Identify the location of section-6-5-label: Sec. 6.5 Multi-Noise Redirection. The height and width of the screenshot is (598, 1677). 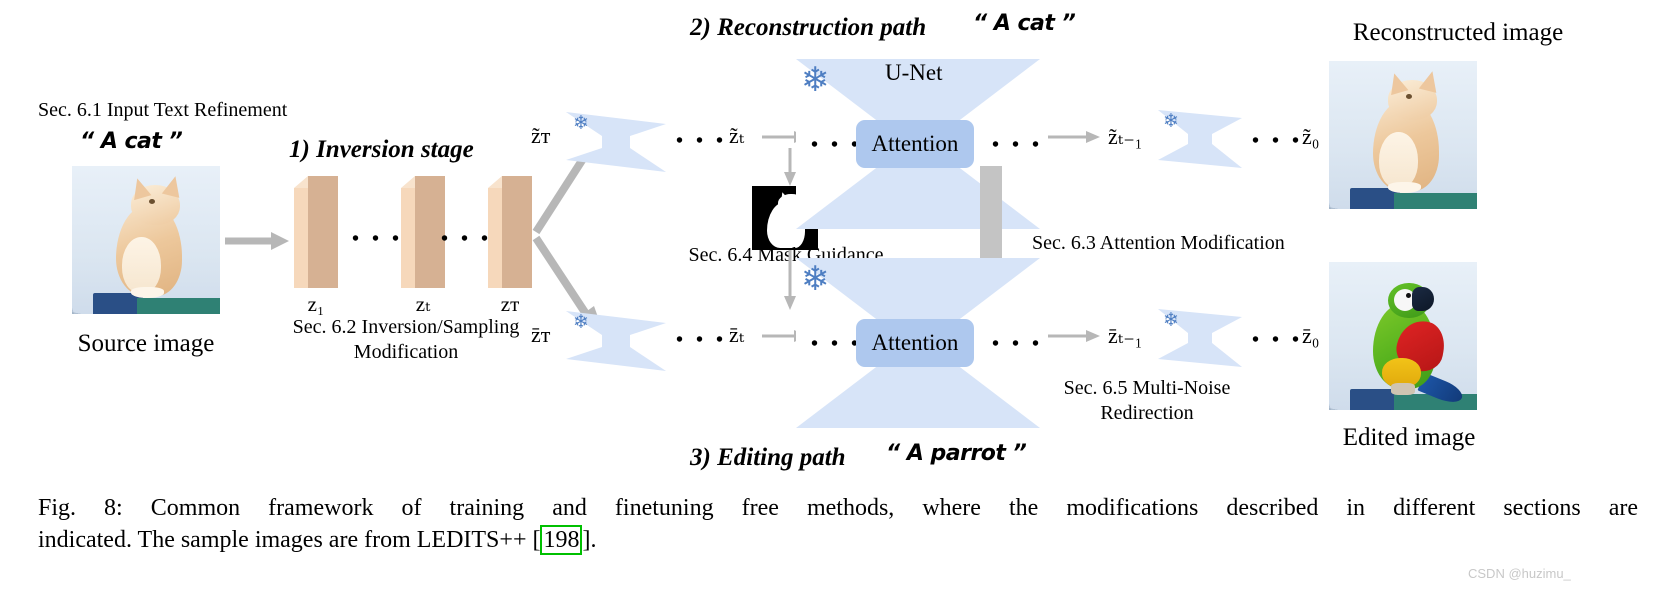
(1147, 401).